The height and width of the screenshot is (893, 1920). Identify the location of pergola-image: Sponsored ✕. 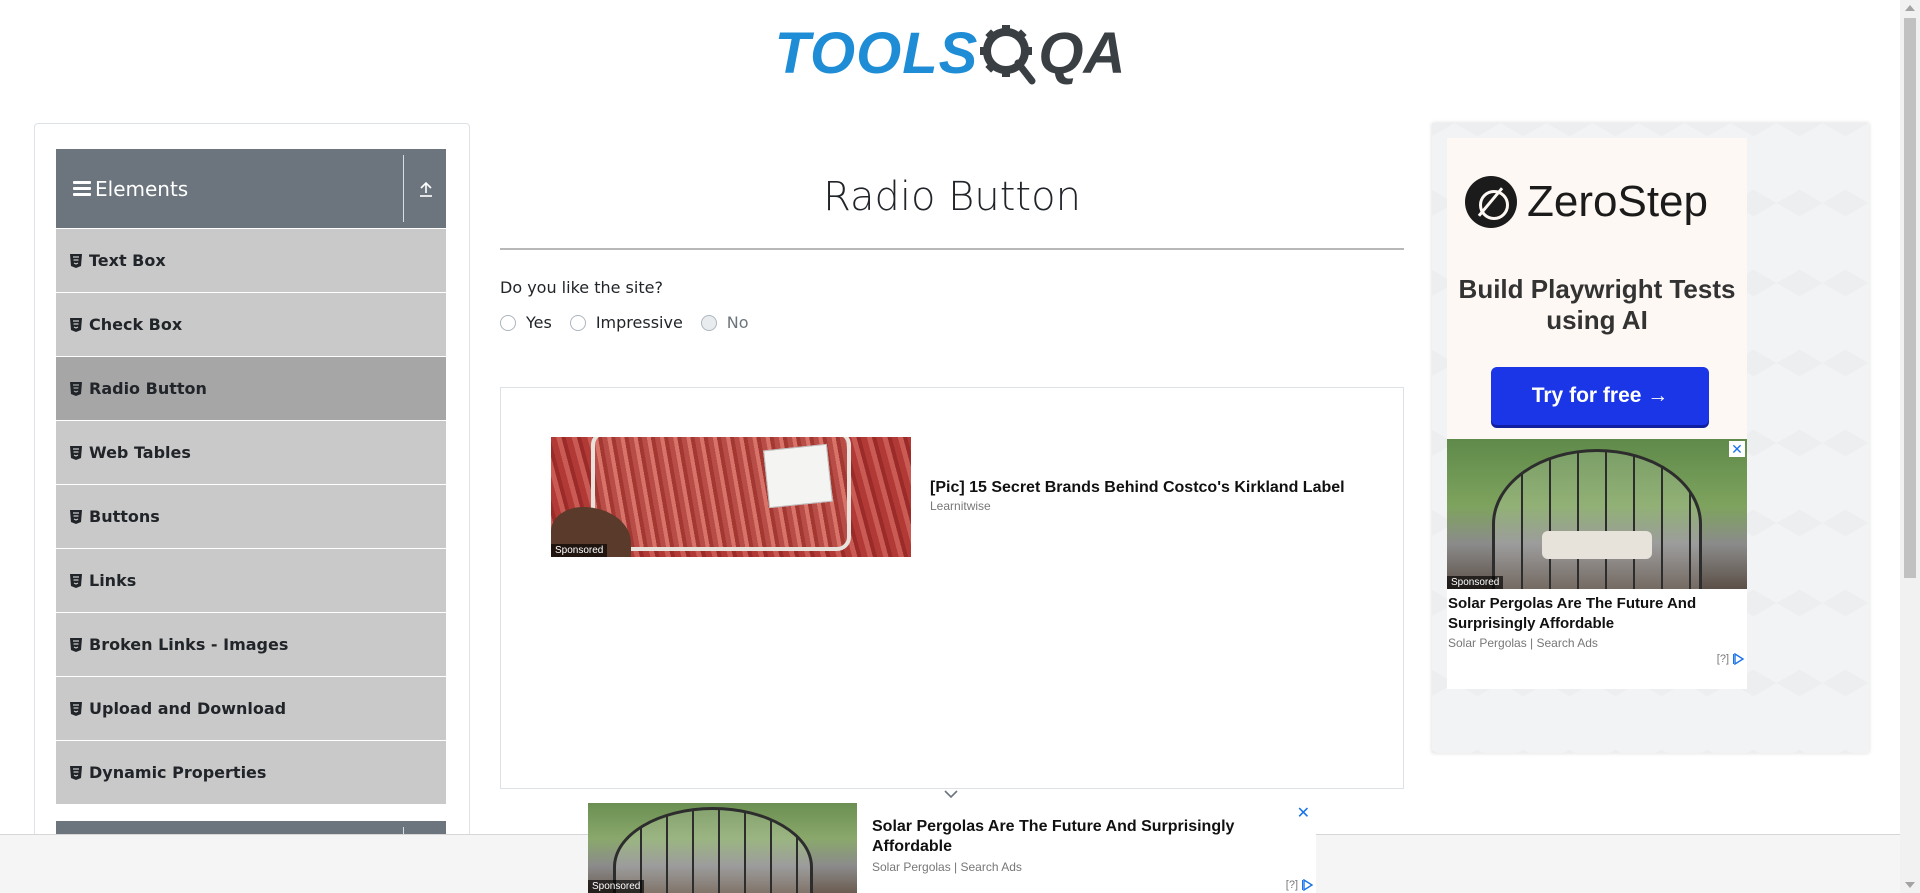
(1597, 514).